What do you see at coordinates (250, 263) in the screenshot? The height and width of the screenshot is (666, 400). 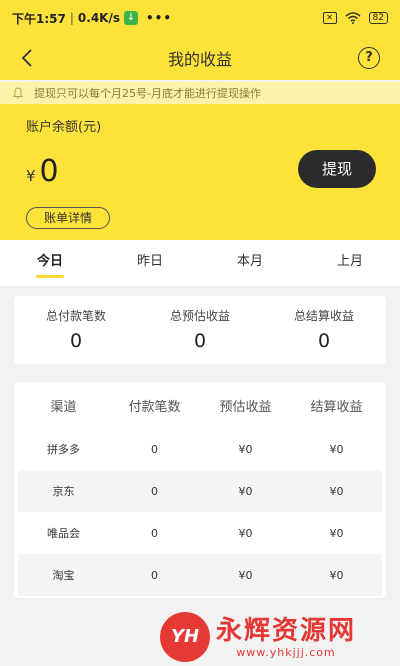 I see `tab-this-month: 本月` at bounding box center [250, 263].